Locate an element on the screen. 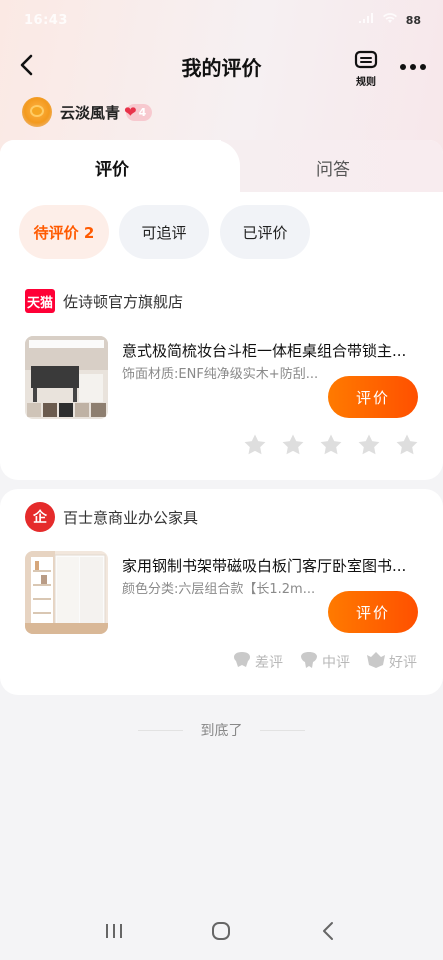  home-button is located at coordinates (221, 933).